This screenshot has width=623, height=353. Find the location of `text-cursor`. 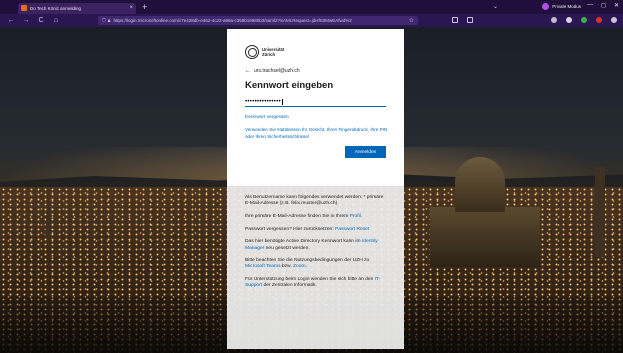

text-cursor is located at coordinates (282, 101).